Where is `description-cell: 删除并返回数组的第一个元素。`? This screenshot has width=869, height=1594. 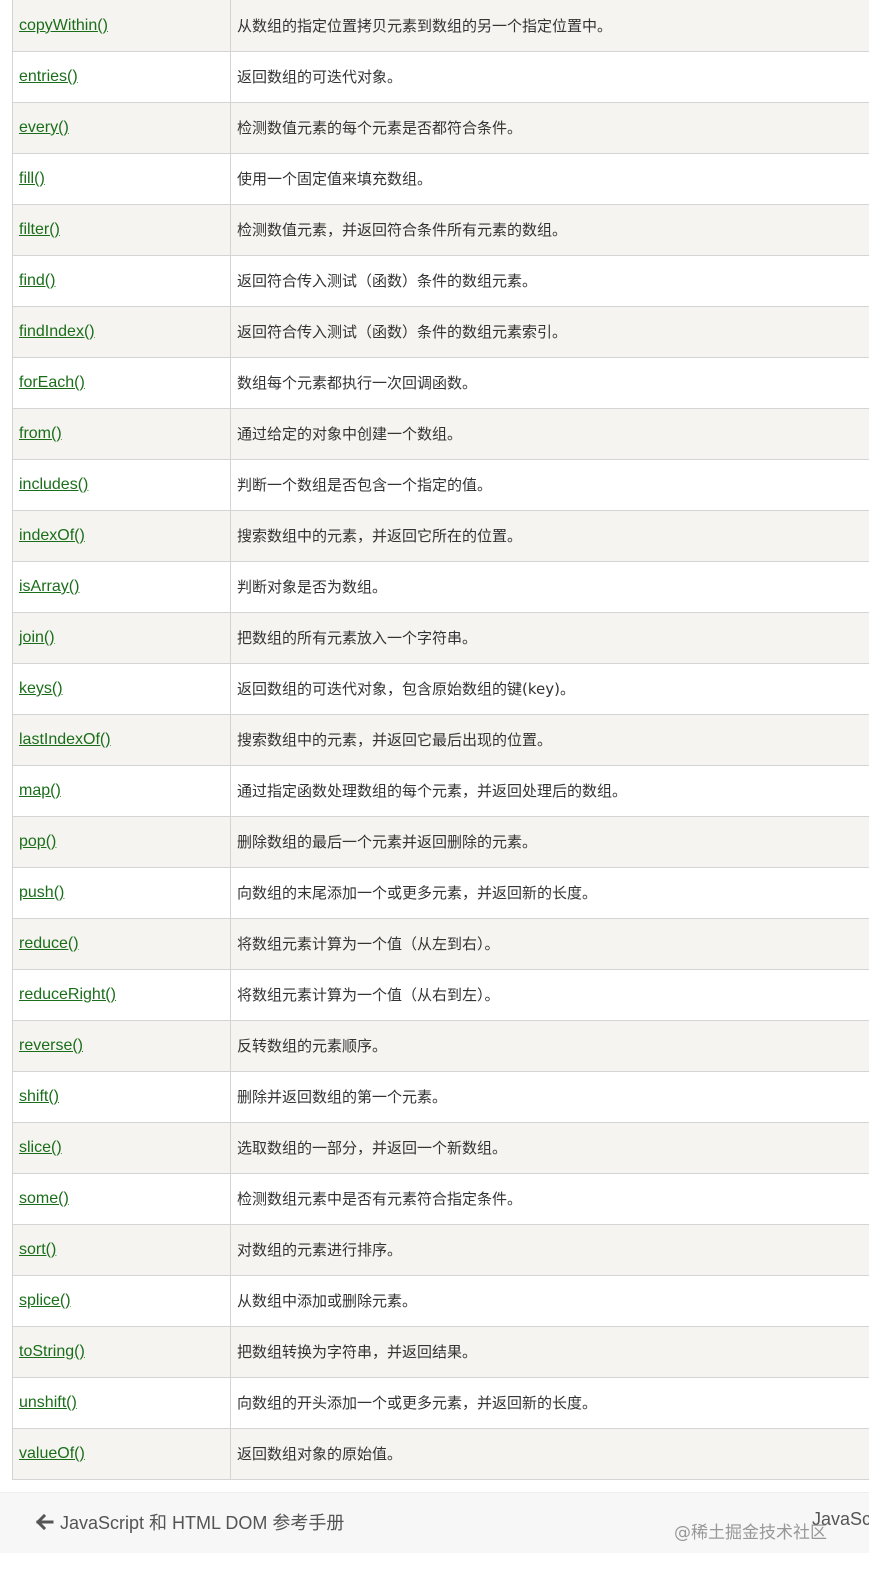
description-cell: 删除并返回数组的第一个元素。 is located at coordinates (549, 1097).